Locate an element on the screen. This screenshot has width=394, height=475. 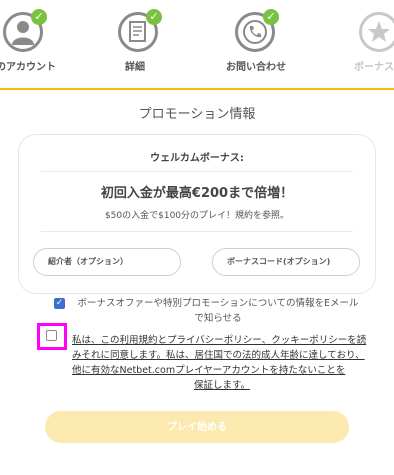
section-title: プロモーション情報 is located at coordinates (197, 114).